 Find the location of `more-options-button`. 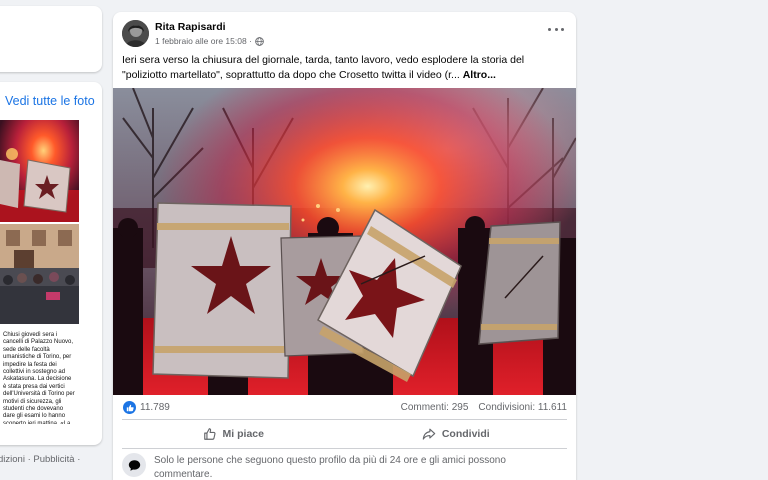

more-options-button is located at coordinates (556, 29).